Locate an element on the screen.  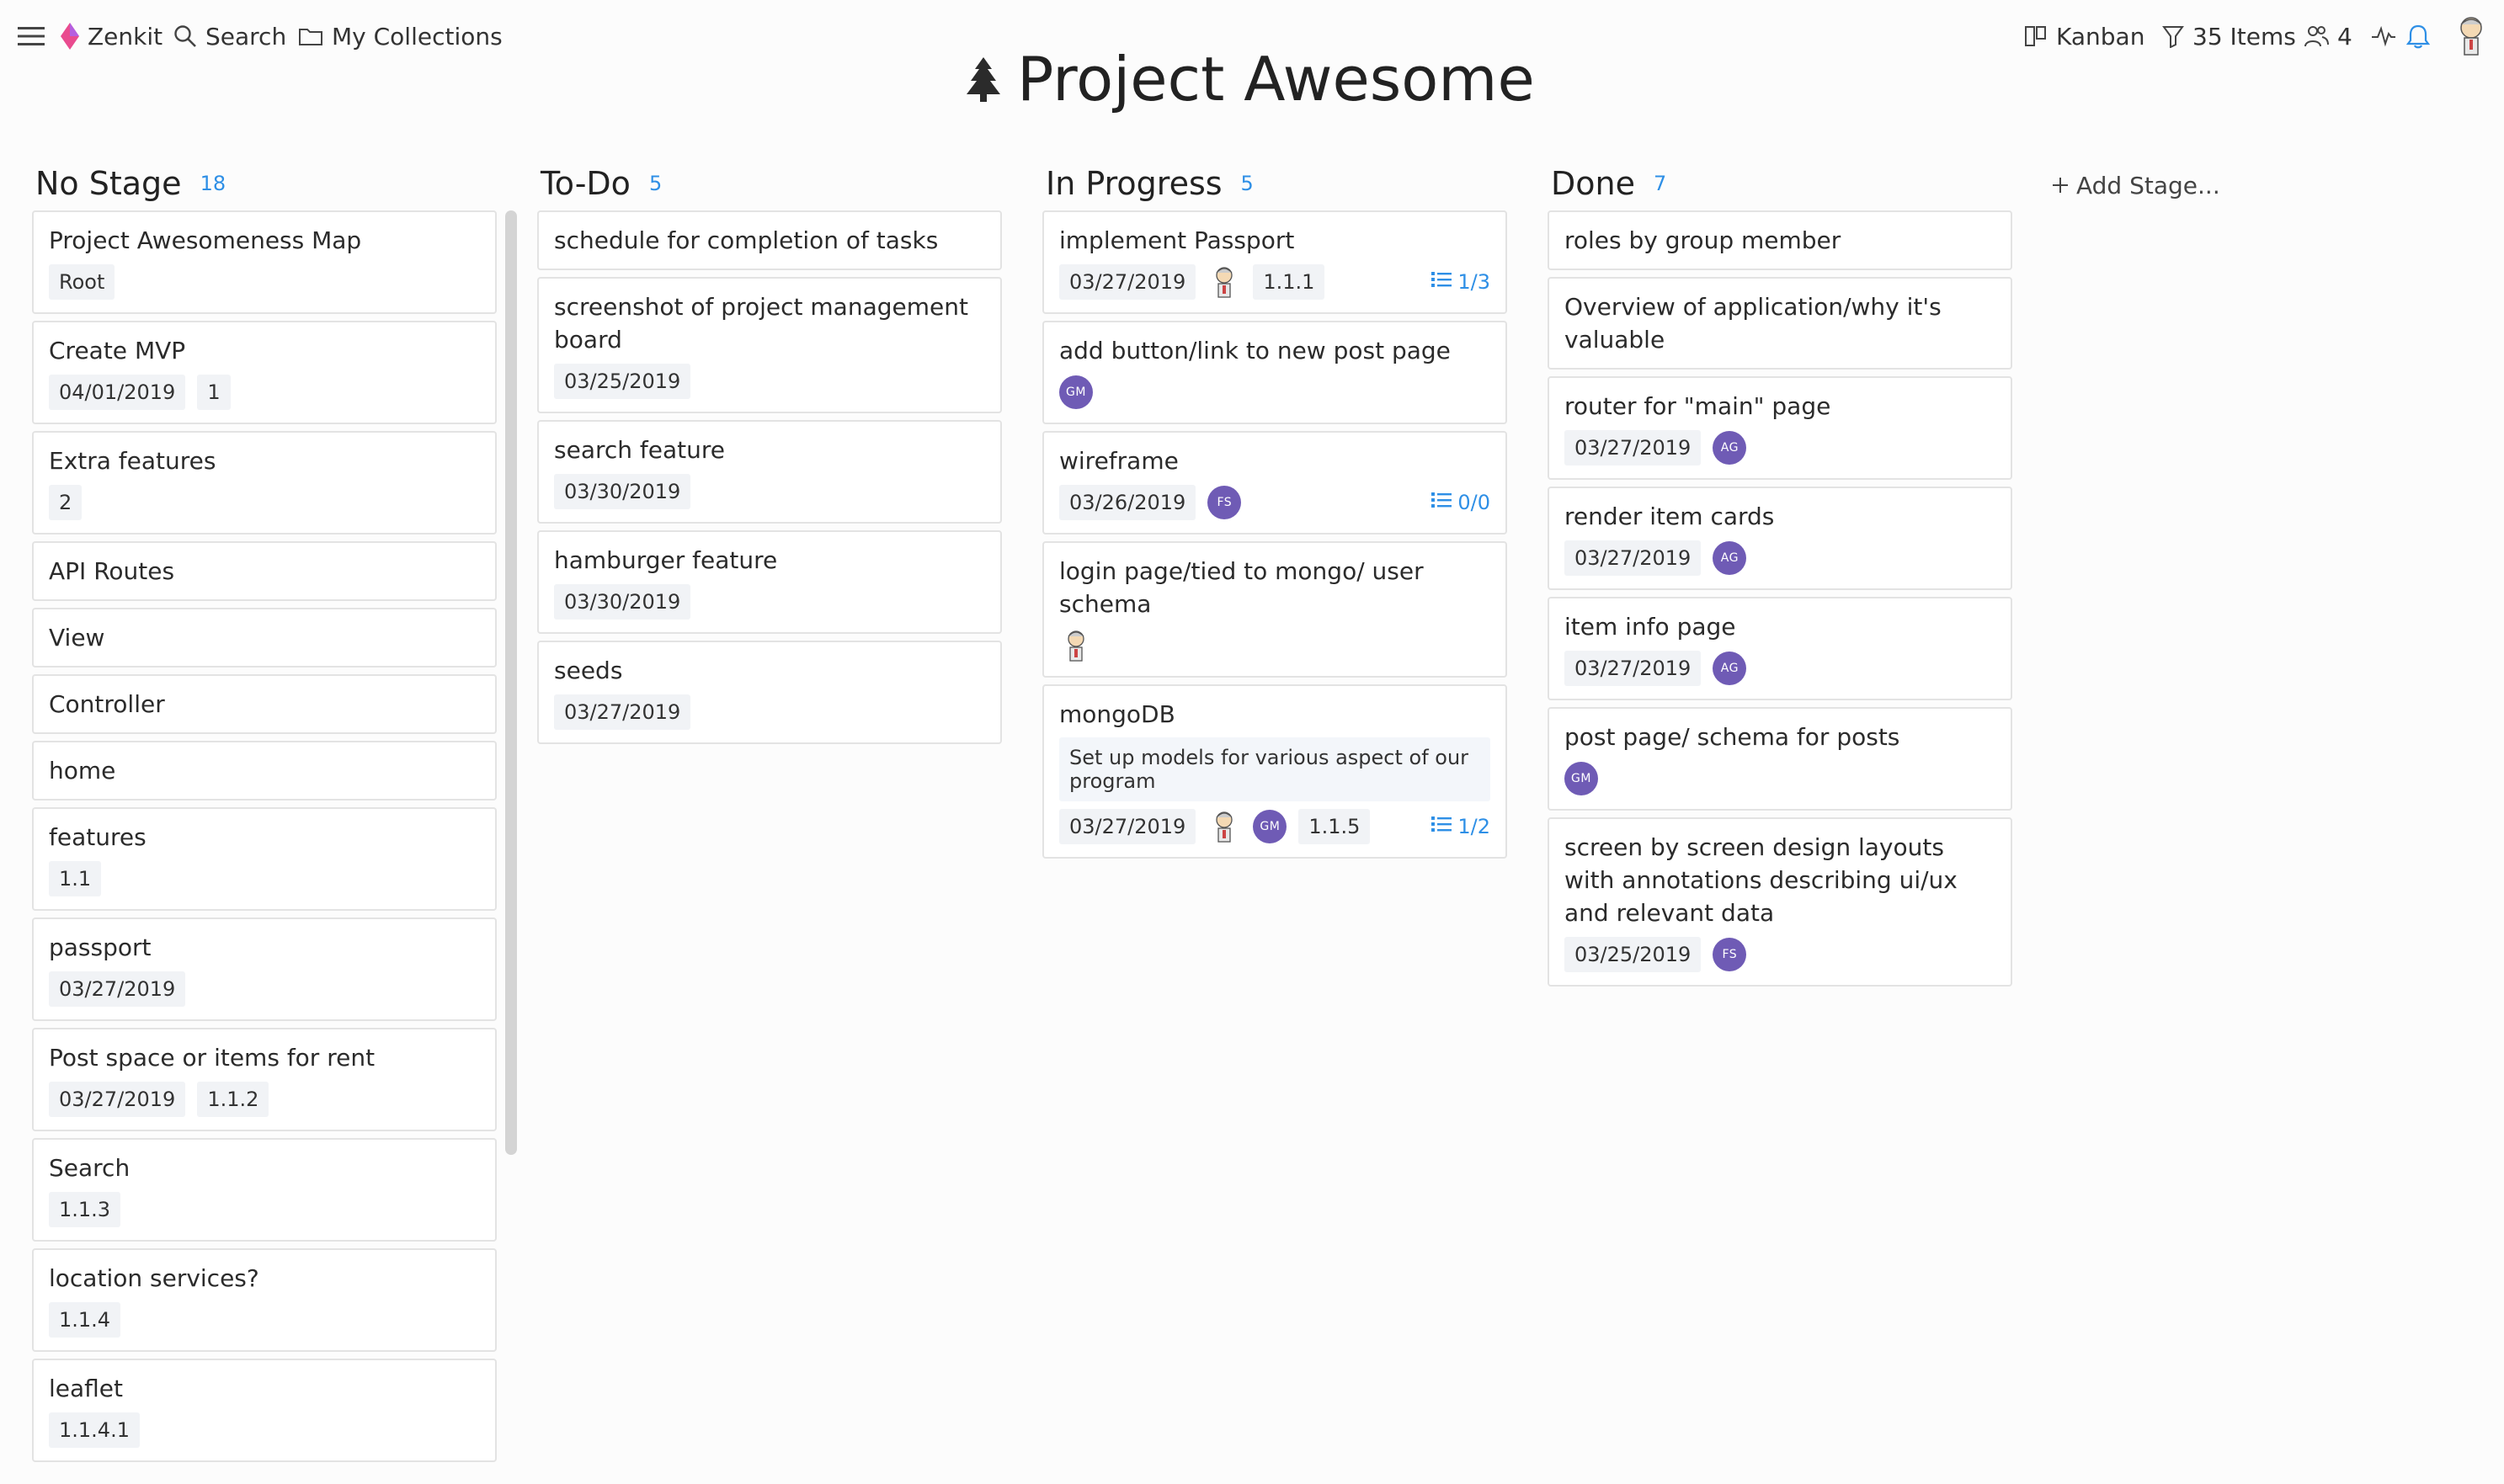
task-card: roles by group member is located at coordinates (1780, 240).